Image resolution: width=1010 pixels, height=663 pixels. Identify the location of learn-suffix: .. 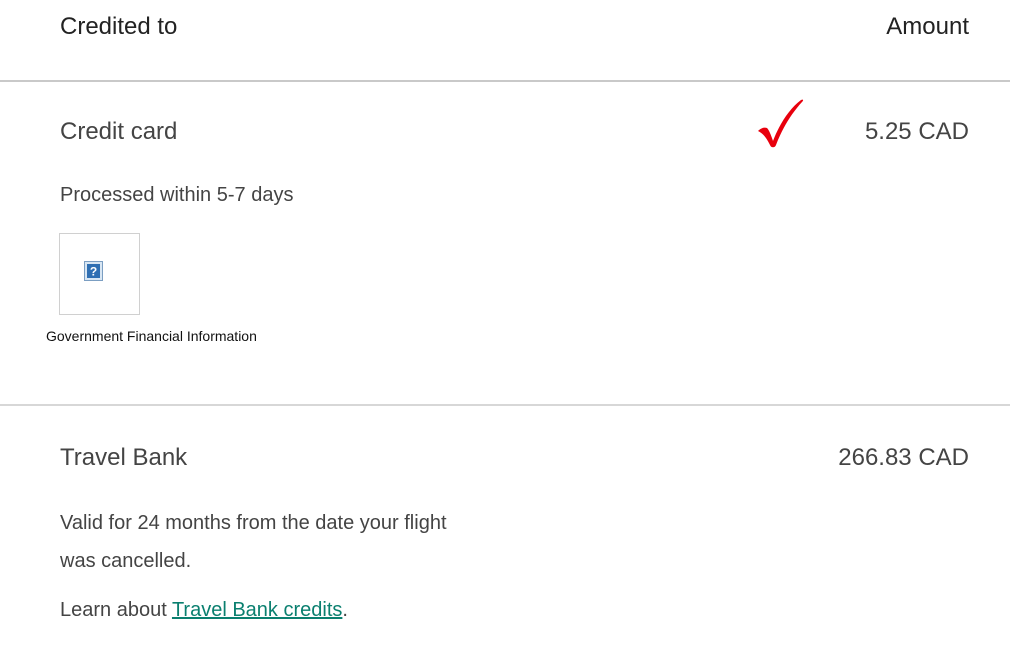
(345, 610).